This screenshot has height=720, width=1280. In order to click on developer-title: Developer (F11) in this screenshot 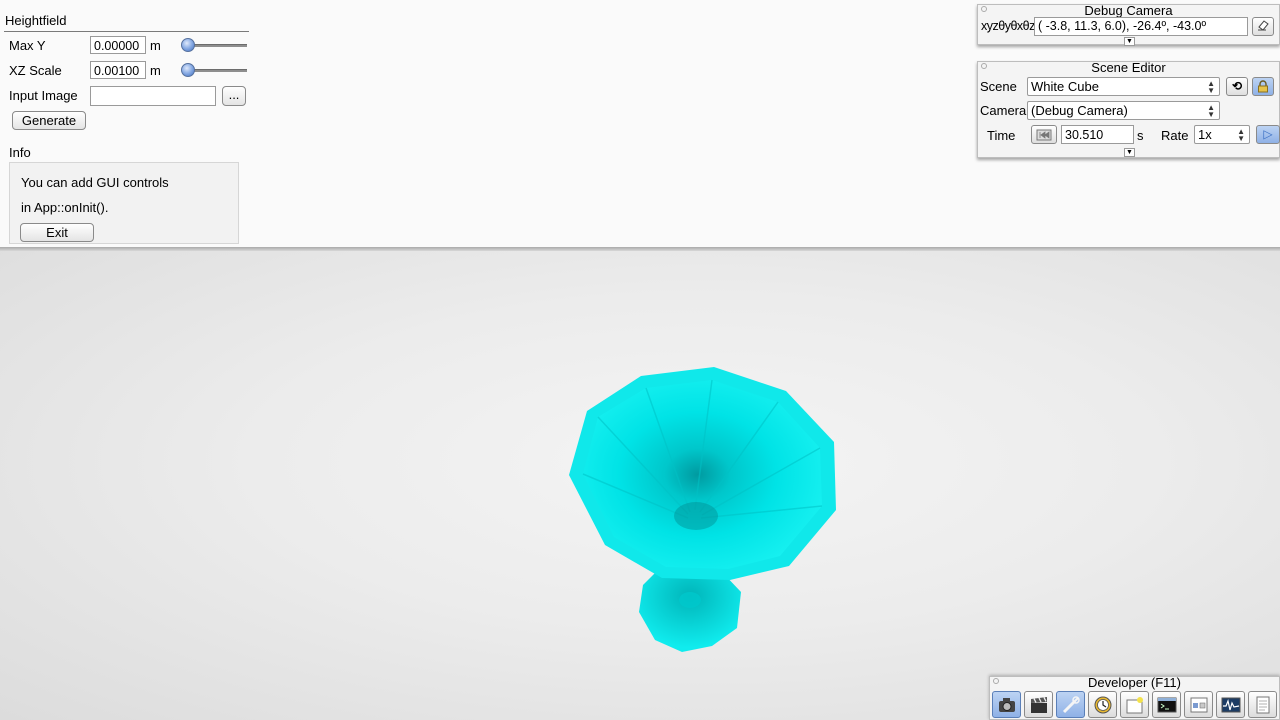, I will do `click(1134, 682)`.